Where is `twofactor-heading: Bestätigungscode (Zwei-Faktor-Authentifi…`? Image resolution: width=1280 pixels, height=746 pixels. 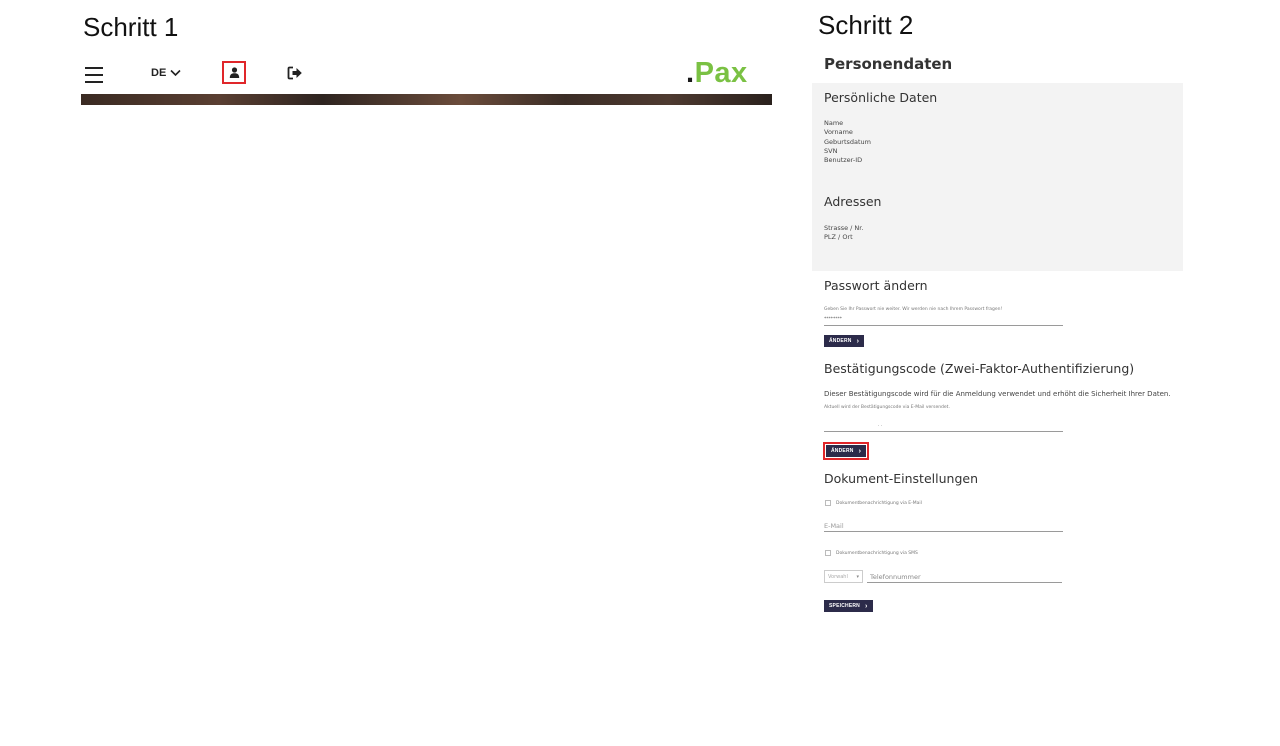 twofactor-heading: Bestätigungscode (Zwei-Faktor-Authentifi… is located at coordinates (979, 368).